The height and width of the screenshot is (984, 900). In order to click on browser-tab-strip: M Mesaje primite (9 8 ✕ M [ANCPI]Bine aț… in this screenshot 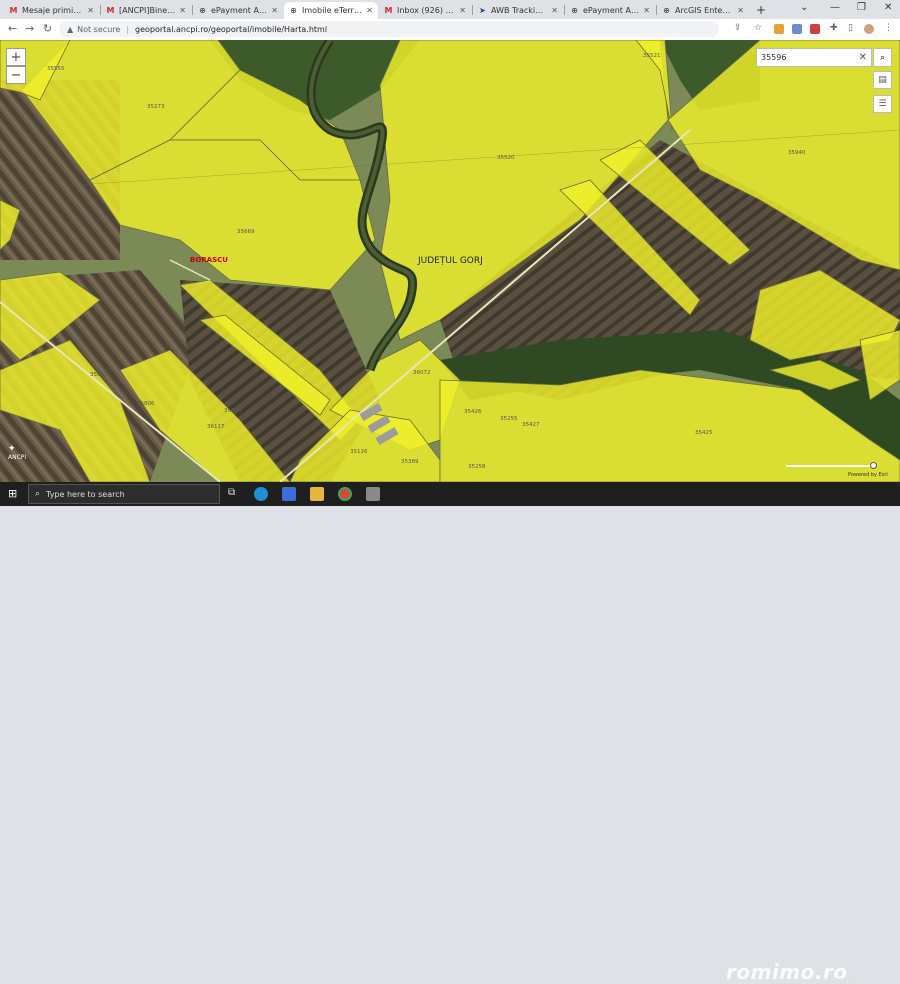, I will do `click(450, 9)`.